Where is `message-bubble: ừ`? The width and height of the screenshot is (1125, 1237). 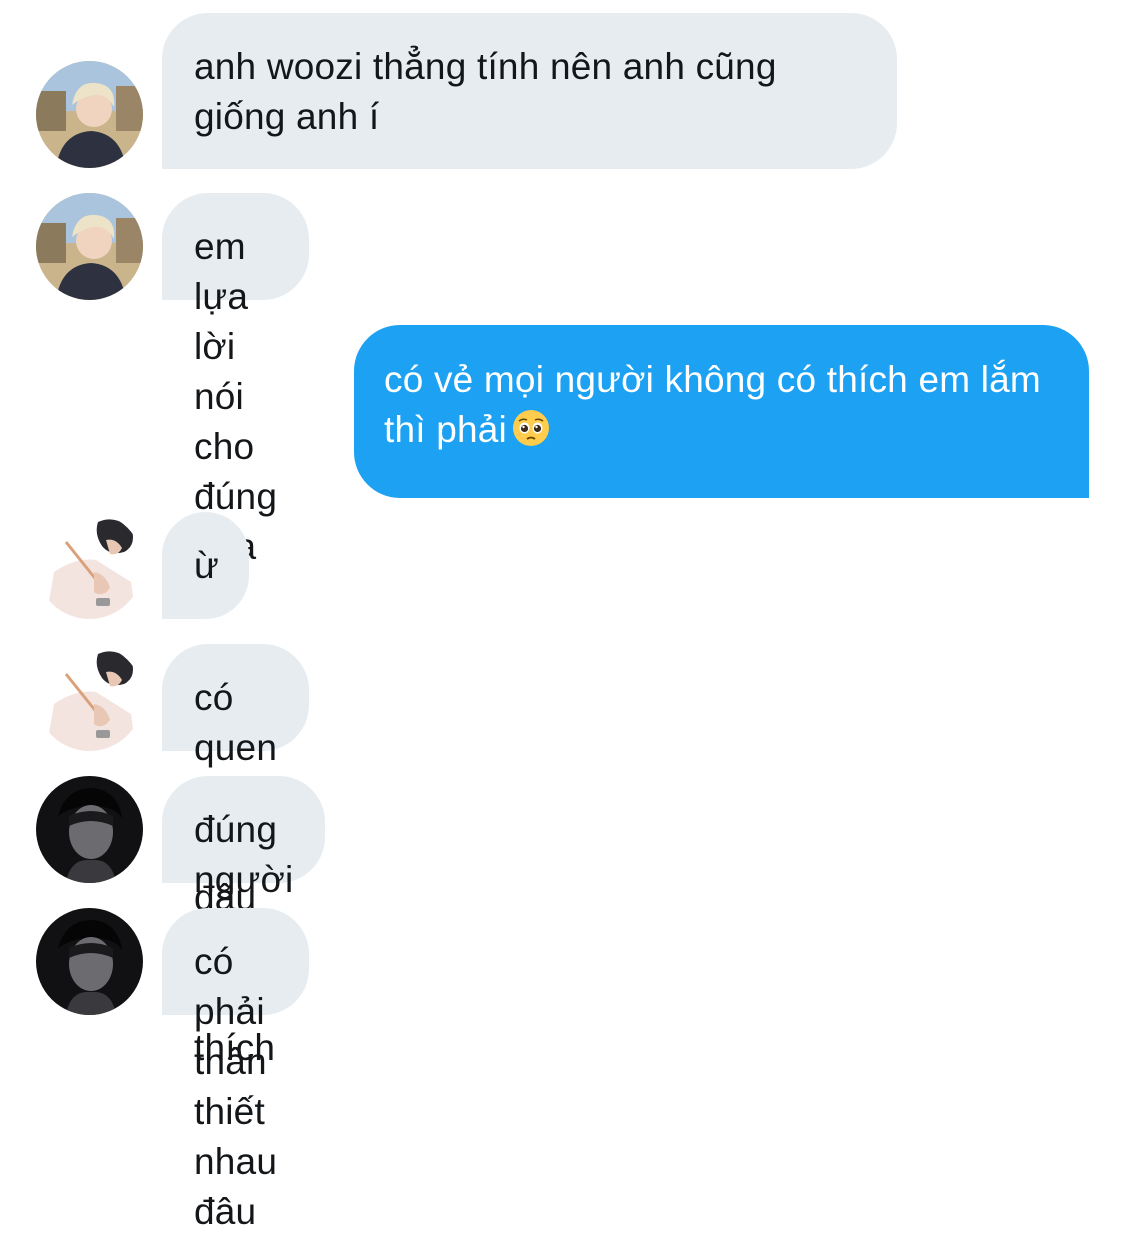 message-bubble: ừ is located at coordinates (205, 565).